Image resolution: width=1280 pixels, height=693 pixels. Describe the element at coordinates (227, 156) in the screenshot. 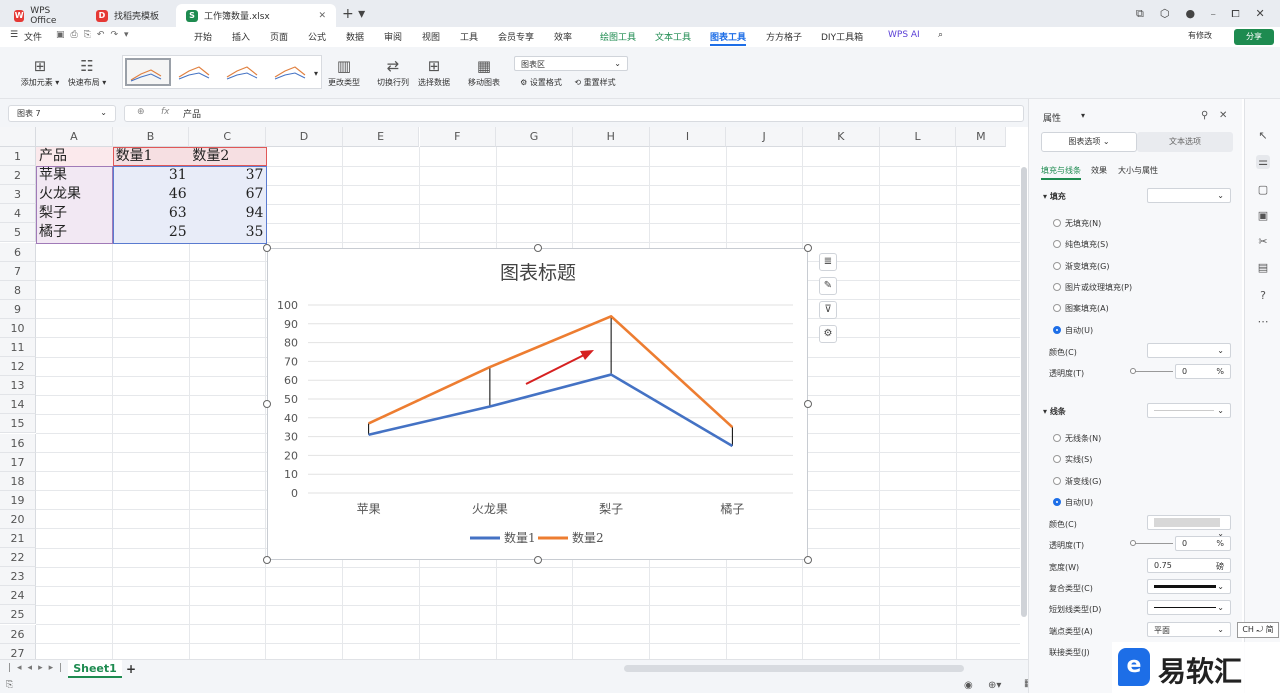

I see `header-cell: 数量2` at that location.